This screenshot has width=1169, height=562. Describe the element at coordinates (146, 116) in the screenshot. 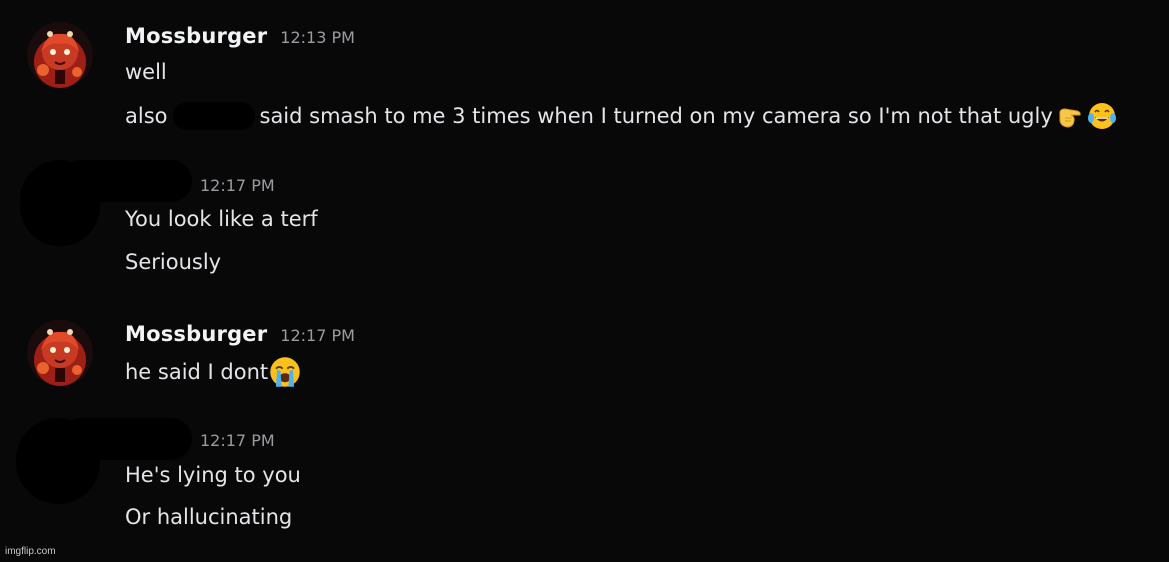

I see `message-line-prefix: also` at that location.